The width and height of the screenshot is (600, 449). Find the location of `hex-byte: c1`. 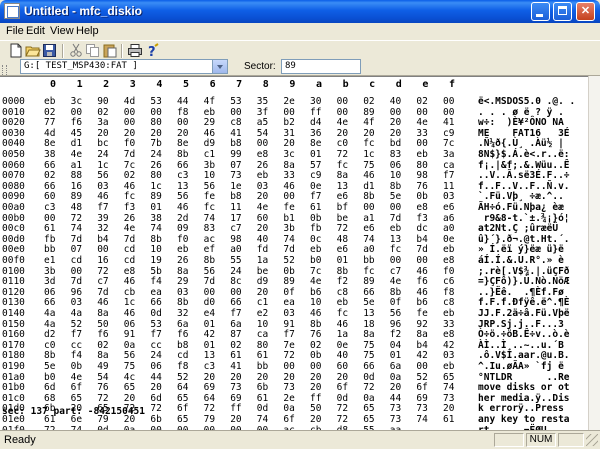

hex-byte: c1 is located at coordinates (214, 155).